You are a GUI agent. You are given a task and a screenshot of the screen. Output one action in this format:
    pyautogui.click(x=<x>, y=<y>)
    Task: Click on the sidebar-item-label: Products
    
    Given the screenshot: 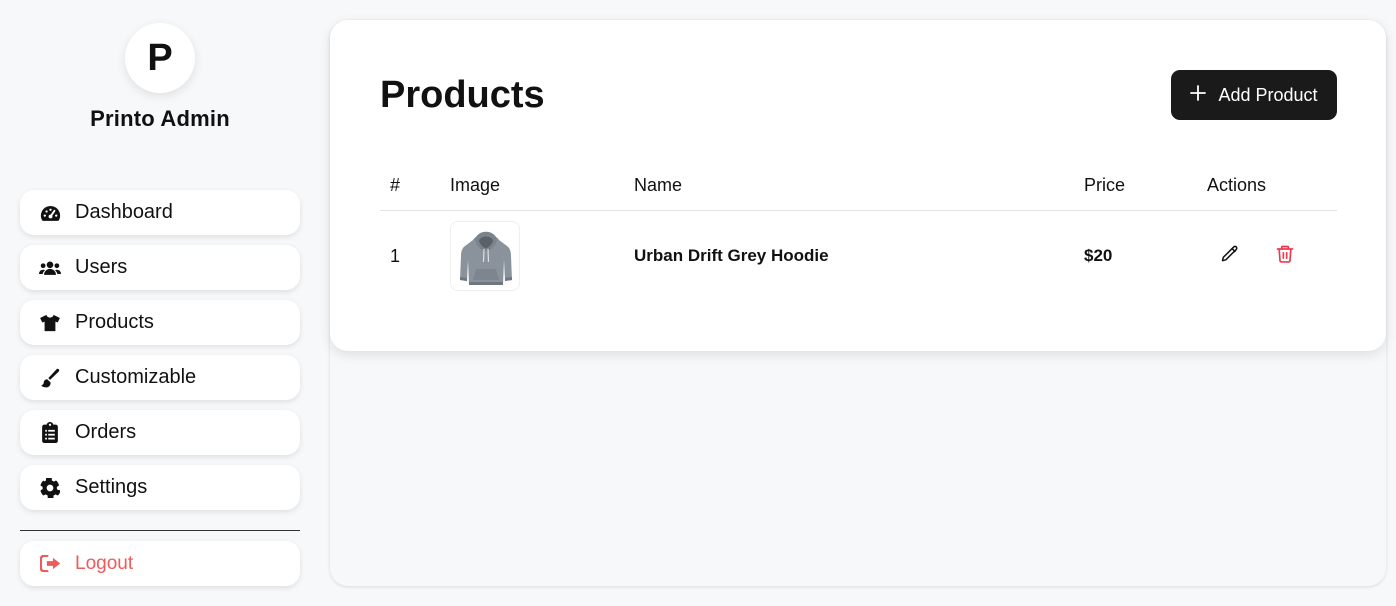 What is the action you would take?
    pyautogui.click(x=114, y=322)
    